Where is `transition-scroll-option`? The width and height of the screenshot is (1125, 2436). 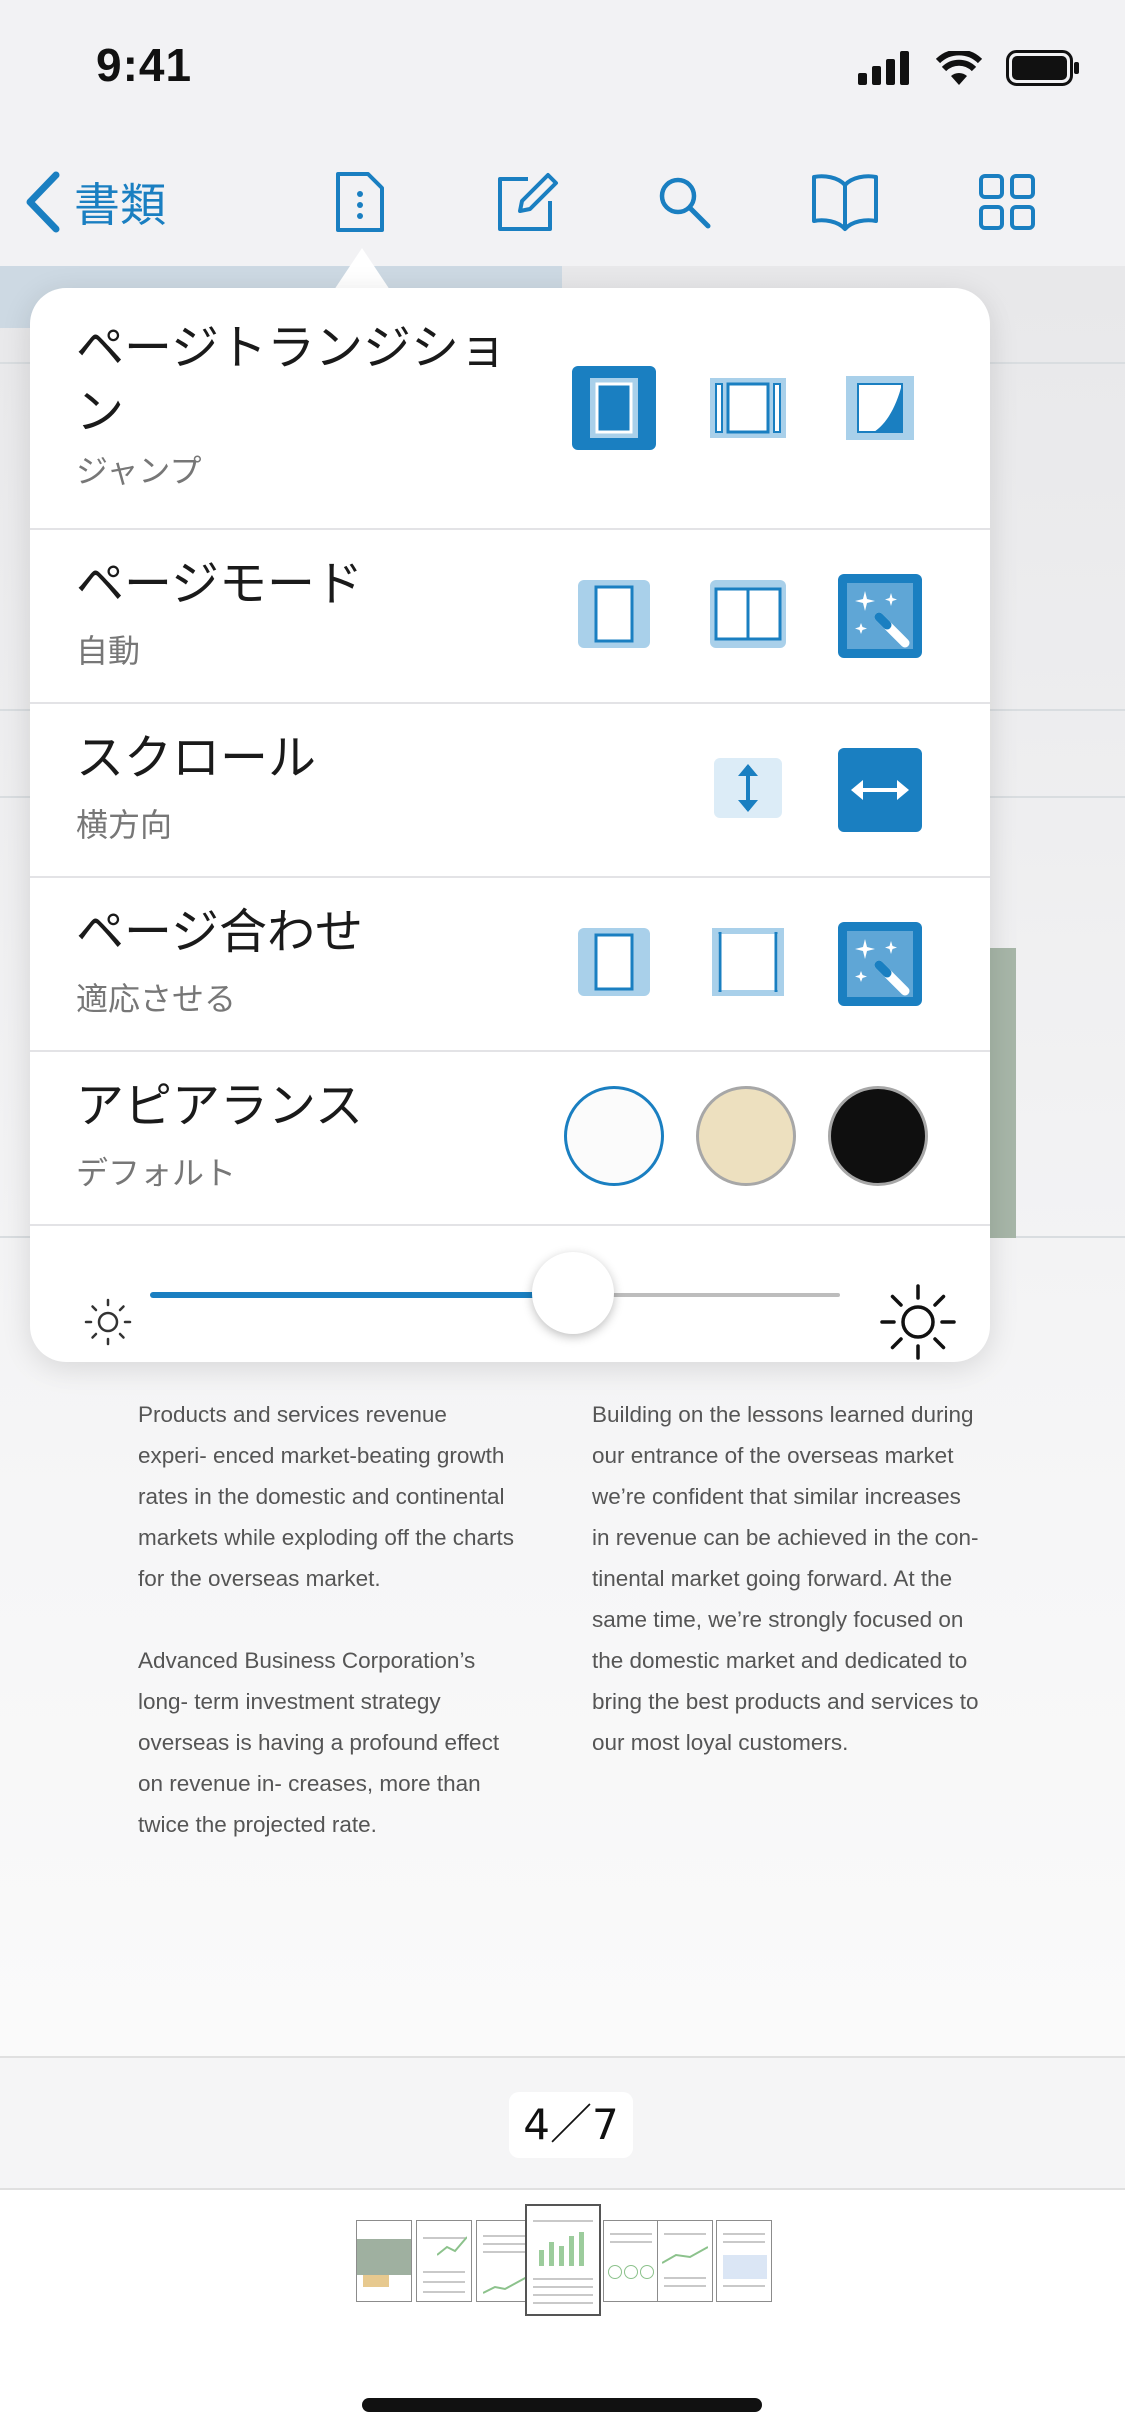
transition-scroll-option is located at coordinates (748, 408).